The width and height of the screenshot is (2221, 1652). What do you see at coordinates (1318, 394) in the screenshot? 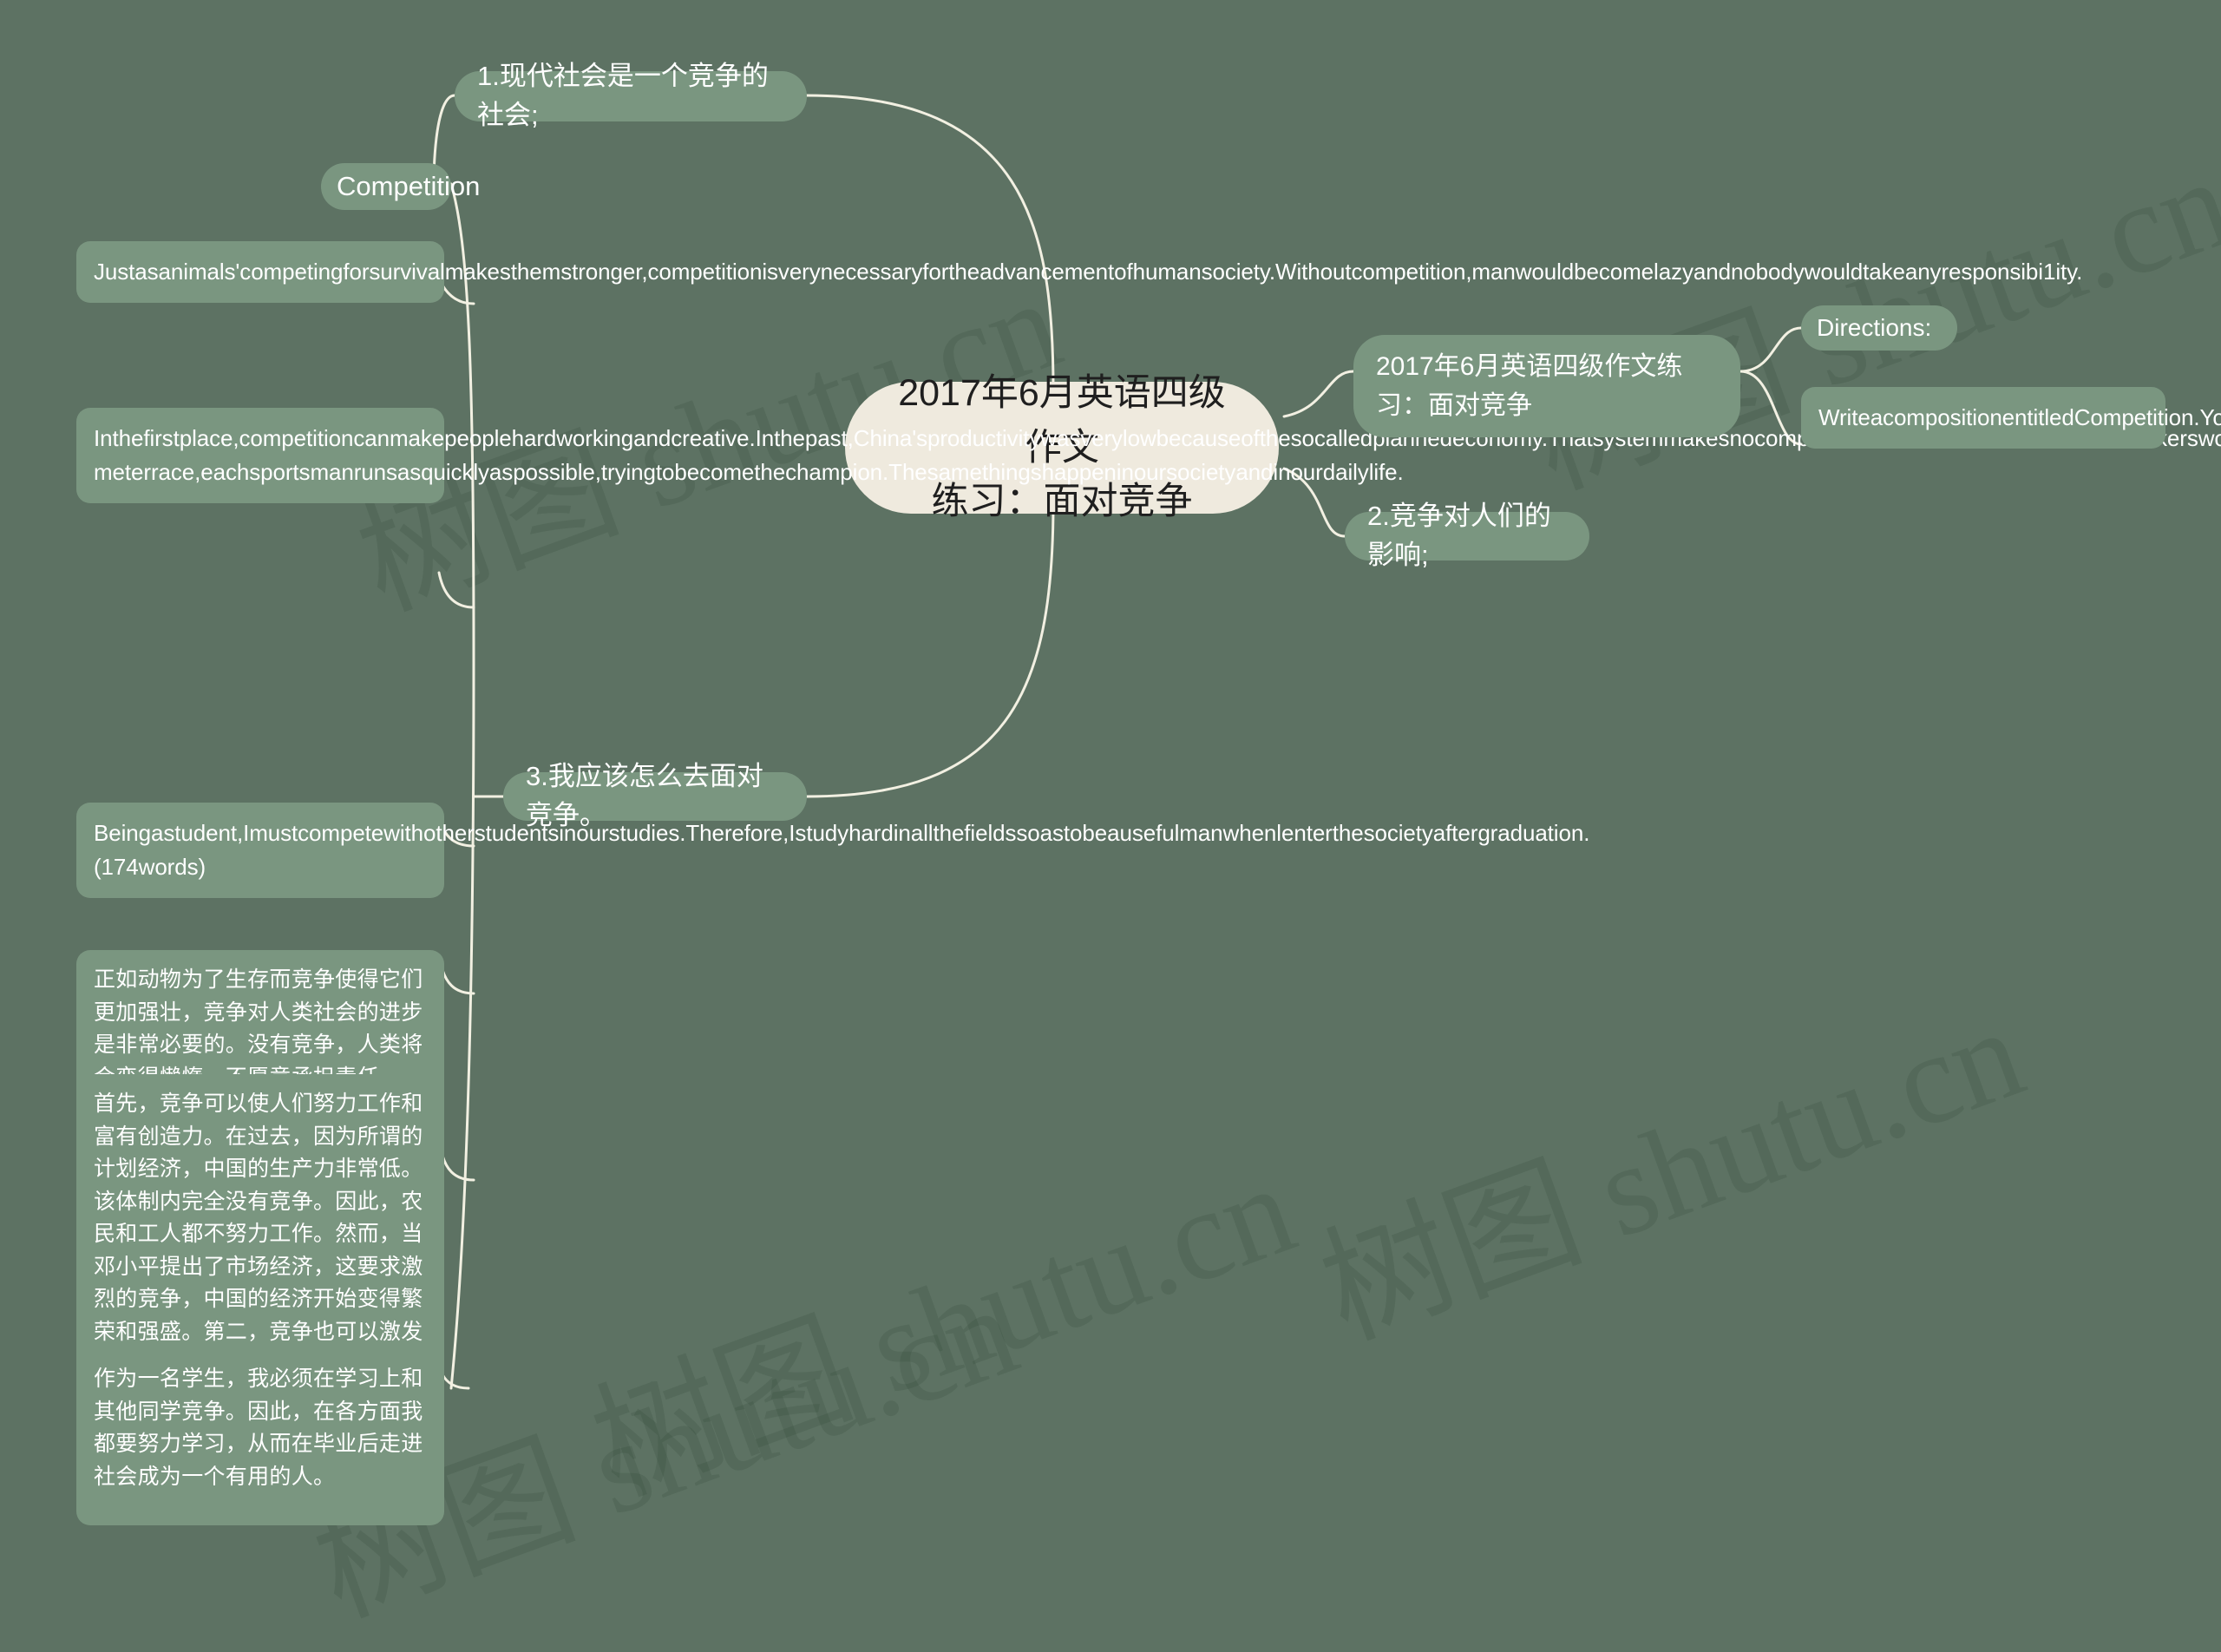
I see `link-root-to-right-topic` at bounding box center [1318, 394].